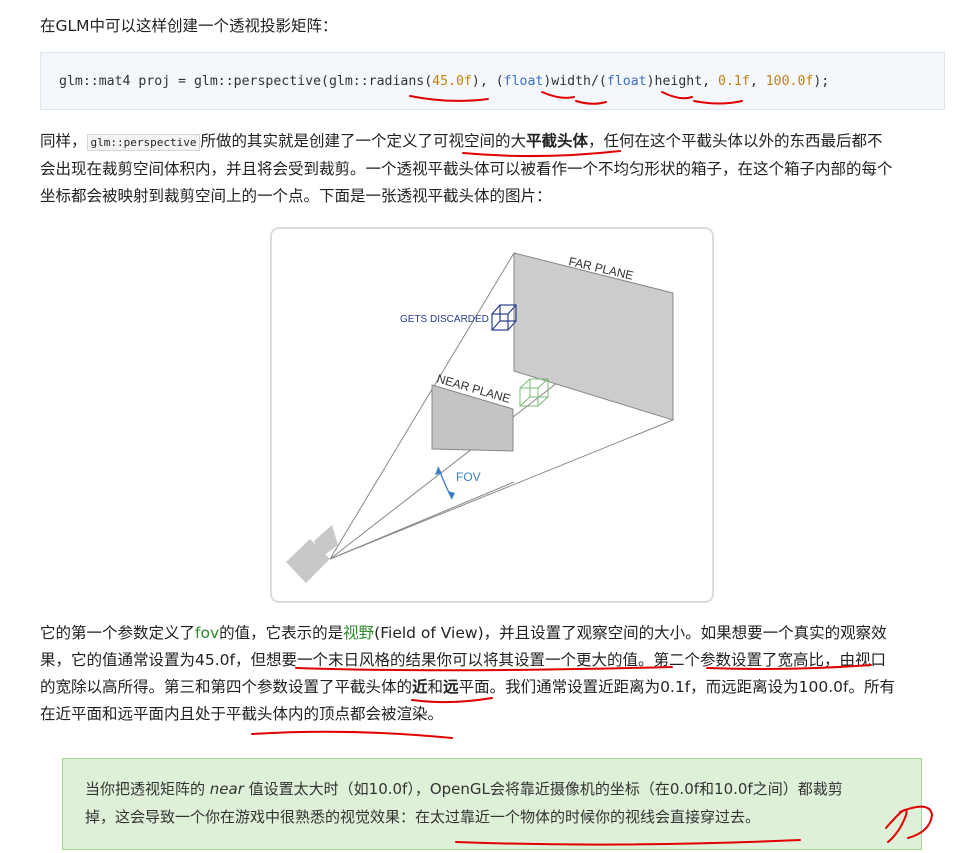 The height and width of the screenshot is (853, 970). I want to click on code-part: ), (, so click(487, 81).